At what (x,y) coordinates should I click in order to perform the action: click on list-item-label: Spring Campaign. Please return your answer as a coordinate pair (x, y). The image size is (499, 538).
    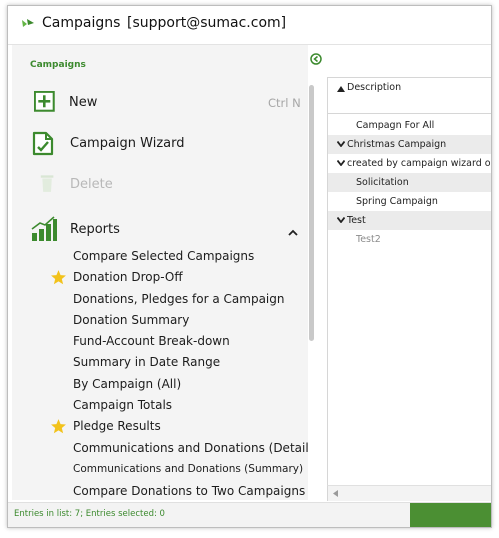
    Looking at the image, I should click on (397, 201).